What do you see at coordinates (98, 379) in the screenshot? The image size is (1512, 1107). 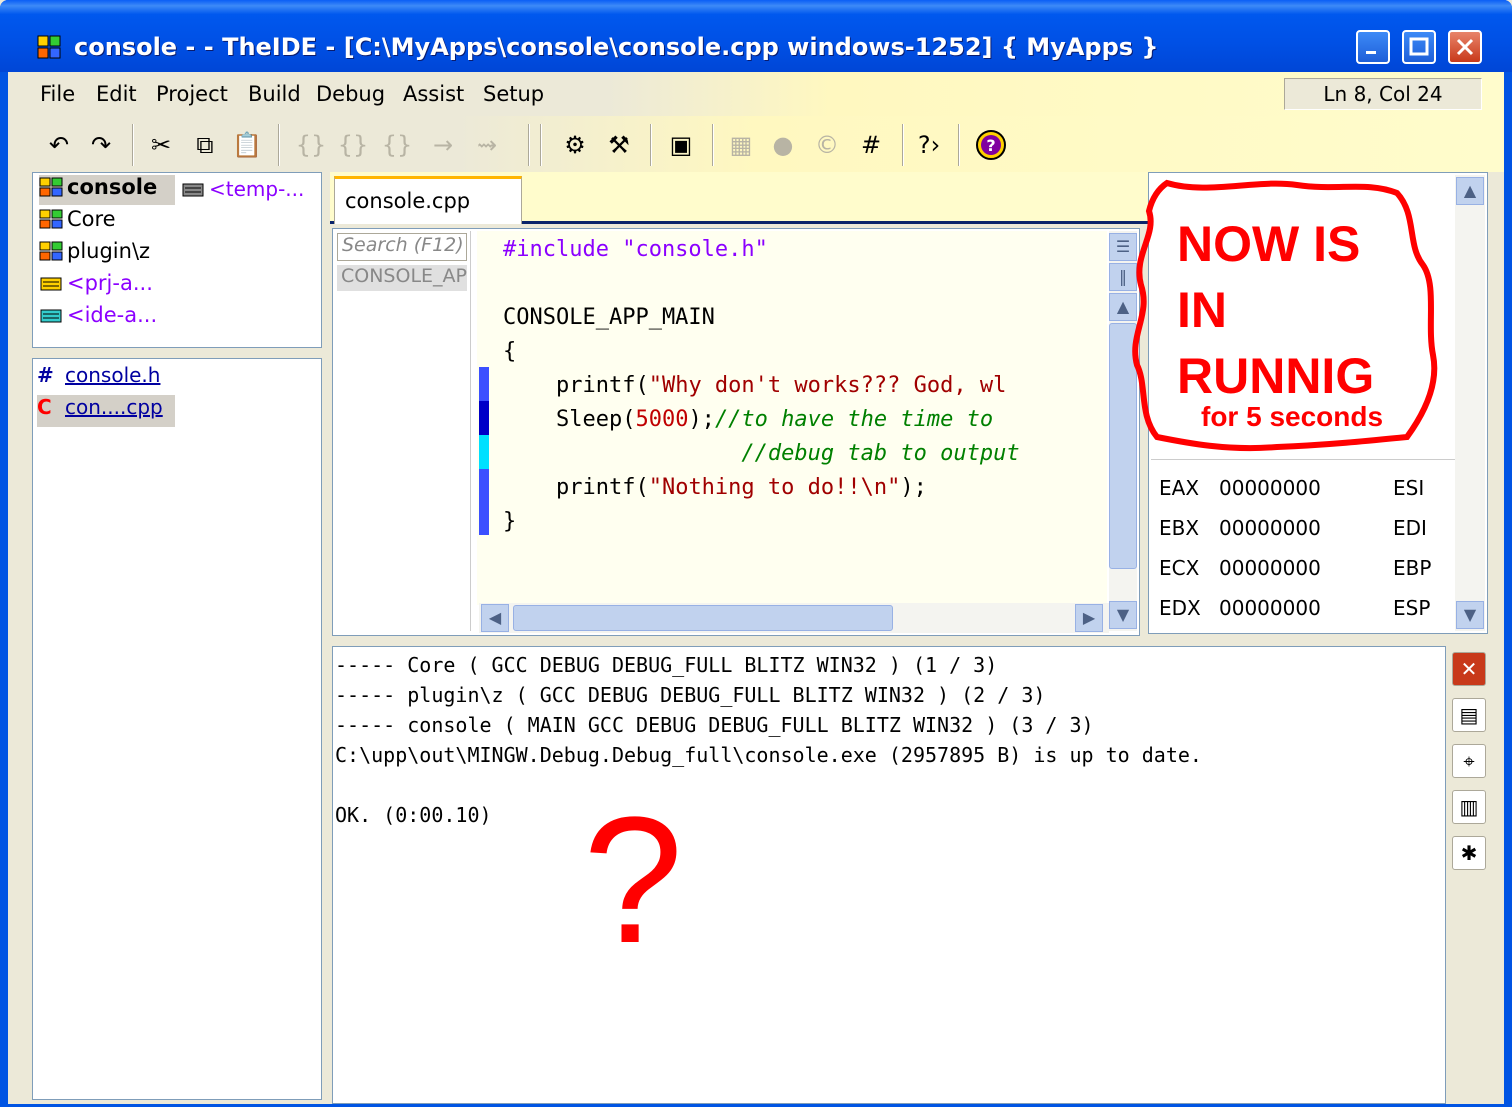 I see `file-console-h: # console.h` at bounding box center [98, 379].